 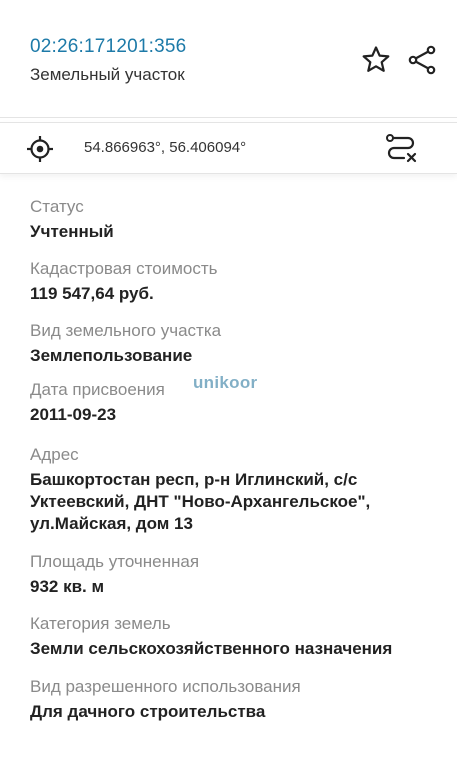 What do you see at coordinates (57, 206) in the screenshot?
I see `field-label: Статус` at bounding box center [57, 206].